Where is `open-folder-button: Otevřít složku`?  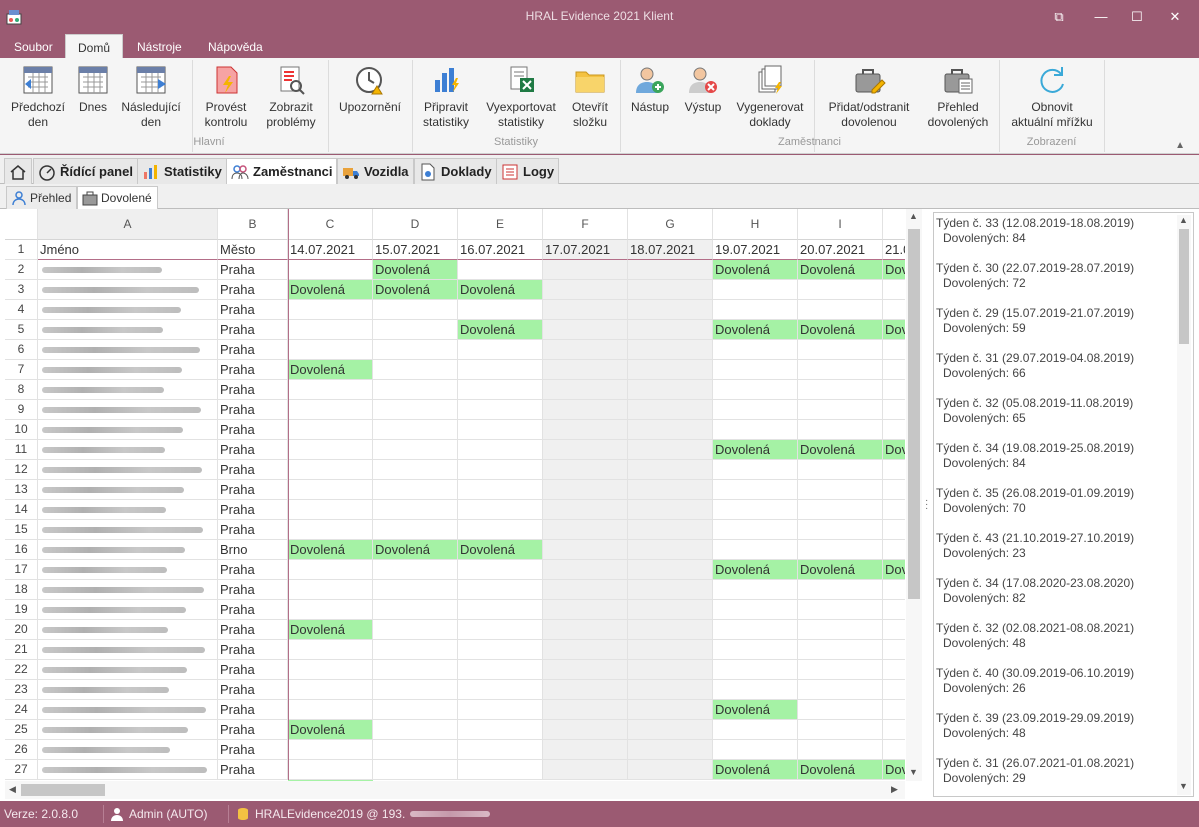
open-folder-button: Otevřít složku is located at coordinates (590, 96).